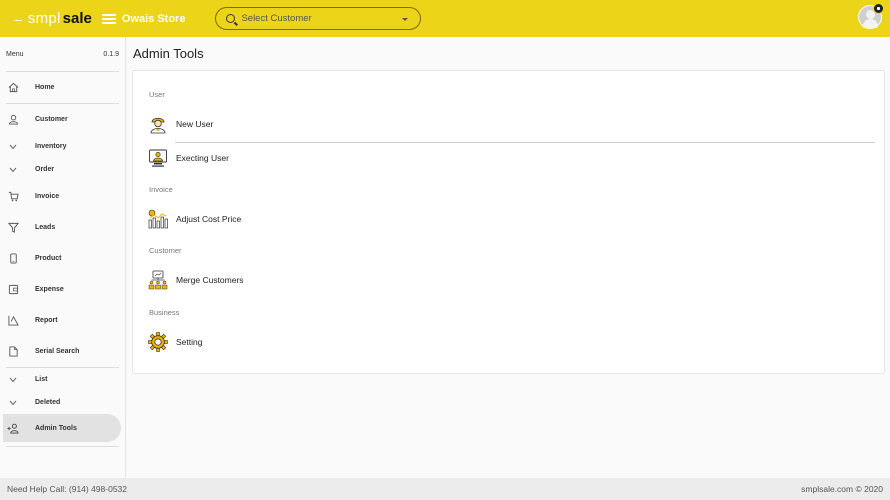 The width and height of the screenshot is (890, 500). What do you see at coordinates (871, 16) in the screenshot?
I see `user-avatar` at bounding box center [871, 16].